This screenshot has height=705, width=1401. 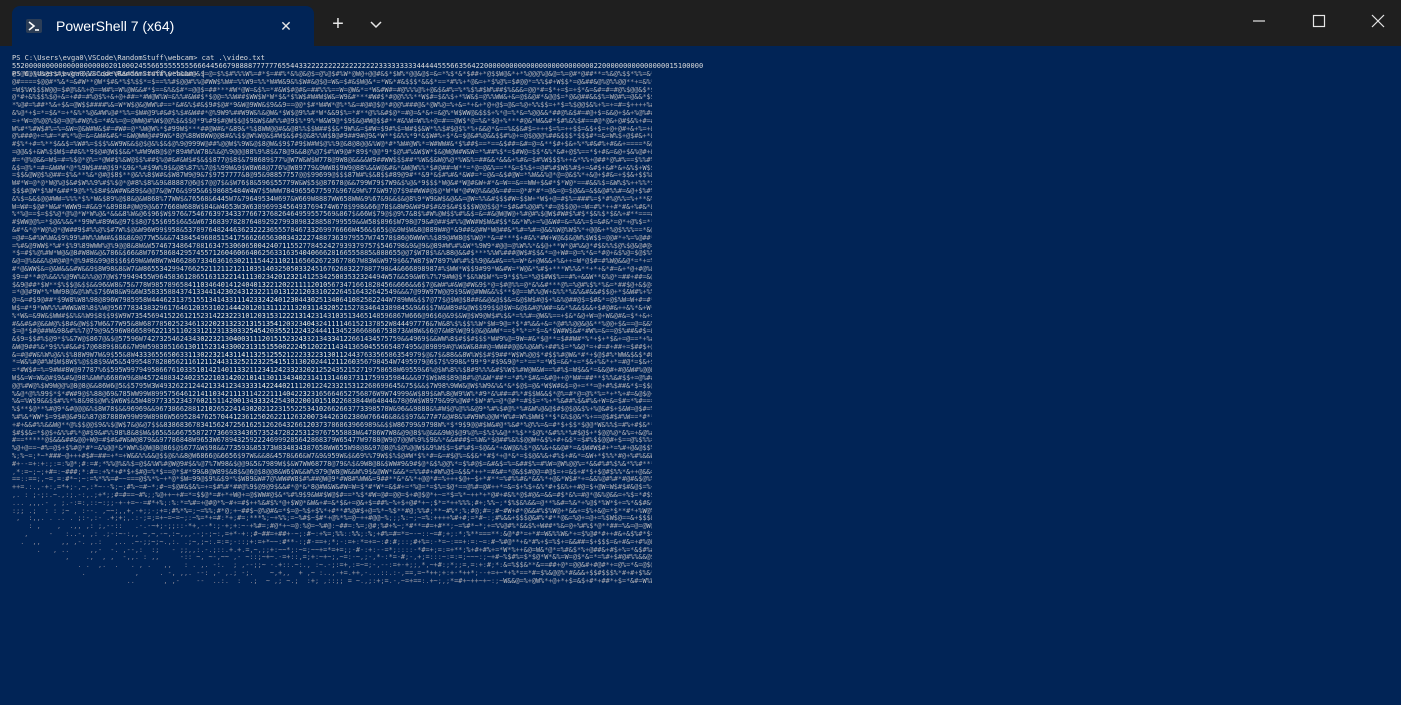 What do you see at coordinates (115, 26) in the screenshot?
I see `tab-title: PowerShell 7 (x64)` at bounding box center [115, 26].